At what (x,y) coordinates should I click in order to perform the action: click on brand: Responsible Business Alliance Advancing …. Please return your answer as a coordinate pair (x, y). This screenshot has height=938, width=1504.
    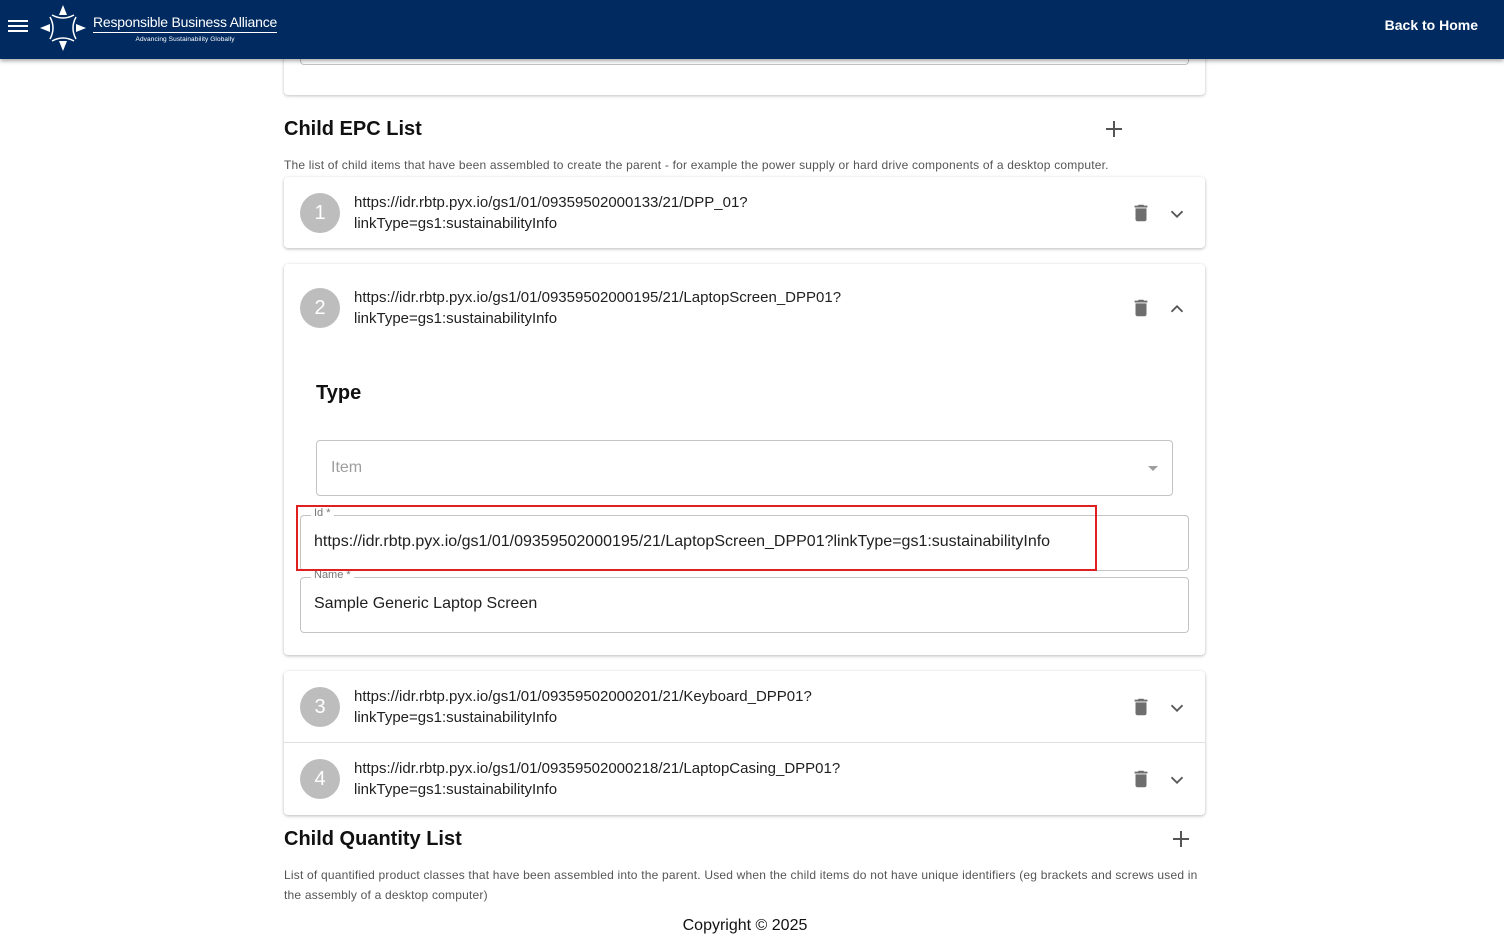
    Looking at the image, I should click on (185, 28).